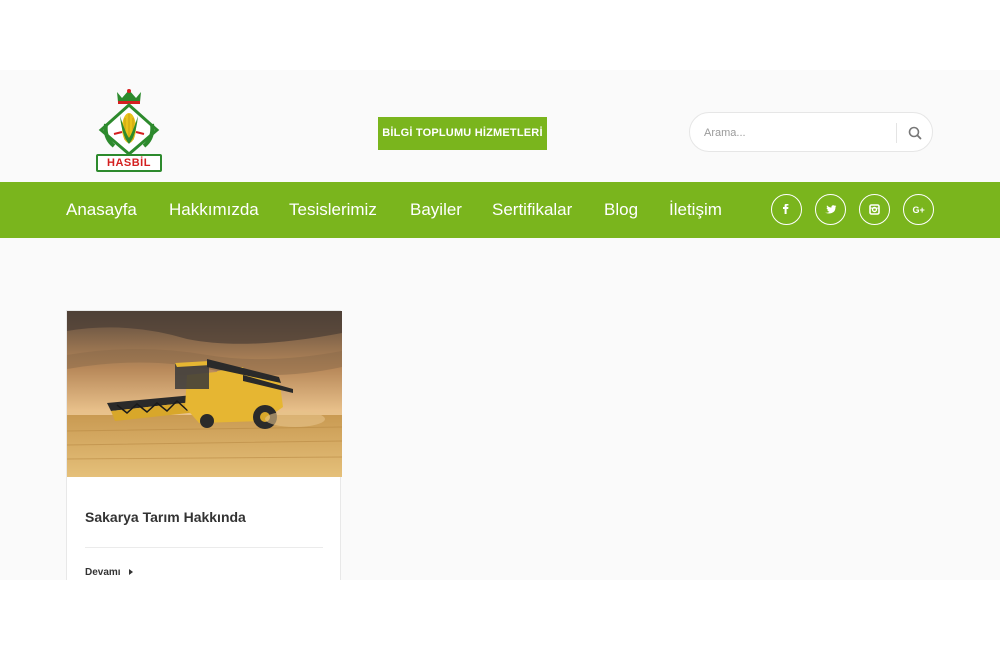 This screenshot has width=1000, height=650. I want to click on site-logo: HASBİL, so click(129, 131).